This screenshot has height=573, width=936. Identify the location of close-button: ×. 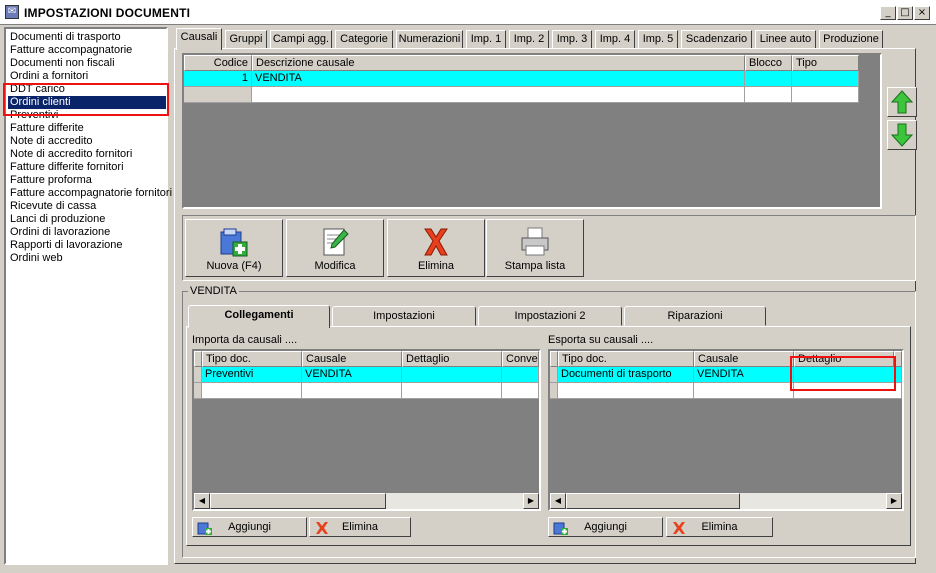
(922, 13).